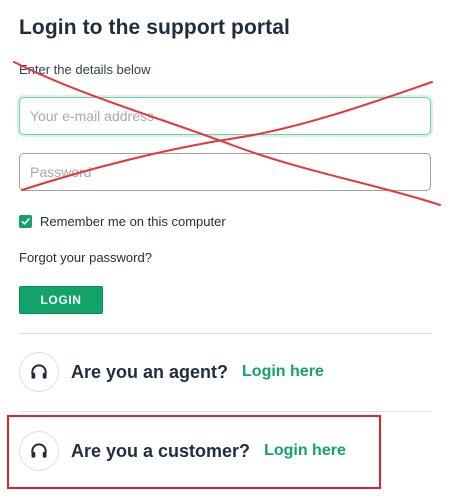 The width and height of the screenshot is (460, 500). Describe the element at coordinates (85, 257) in the screenshot. I see `forgot-password-link: Forgot your password?` at that location.